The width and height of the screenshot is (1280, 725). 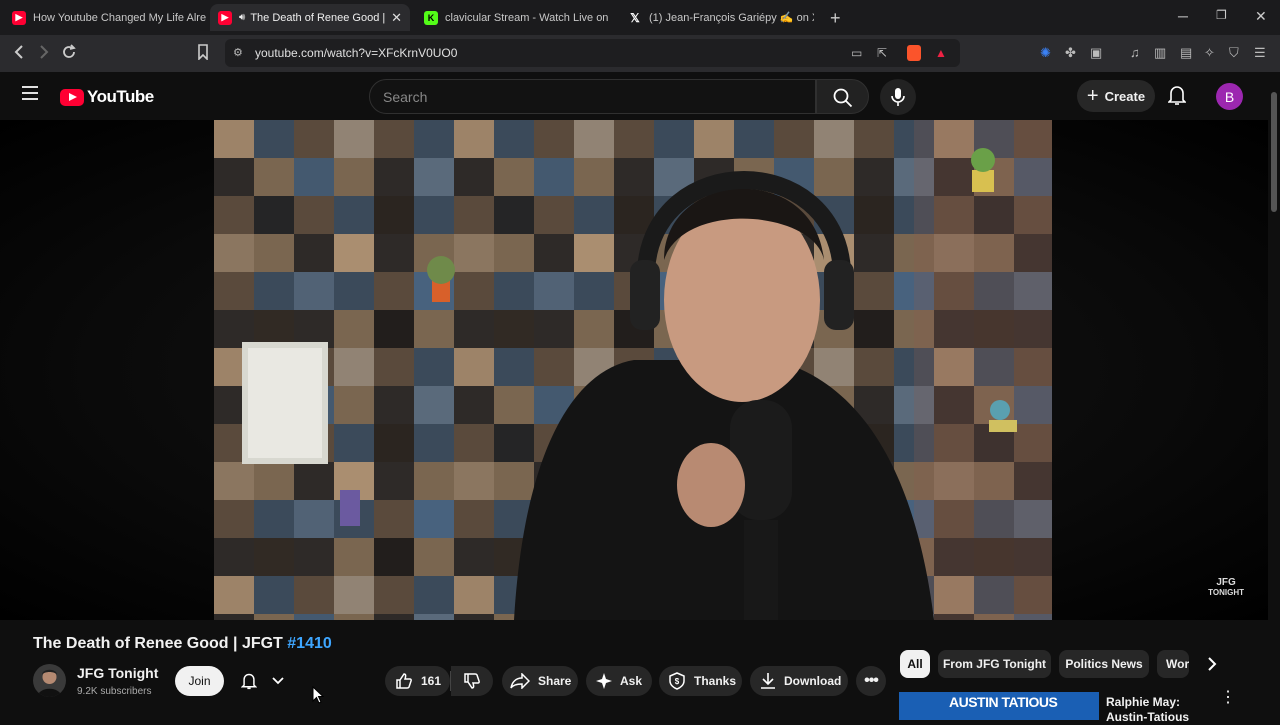 I want to click on minimize-icon: ─, so click(x=1183, y=16).